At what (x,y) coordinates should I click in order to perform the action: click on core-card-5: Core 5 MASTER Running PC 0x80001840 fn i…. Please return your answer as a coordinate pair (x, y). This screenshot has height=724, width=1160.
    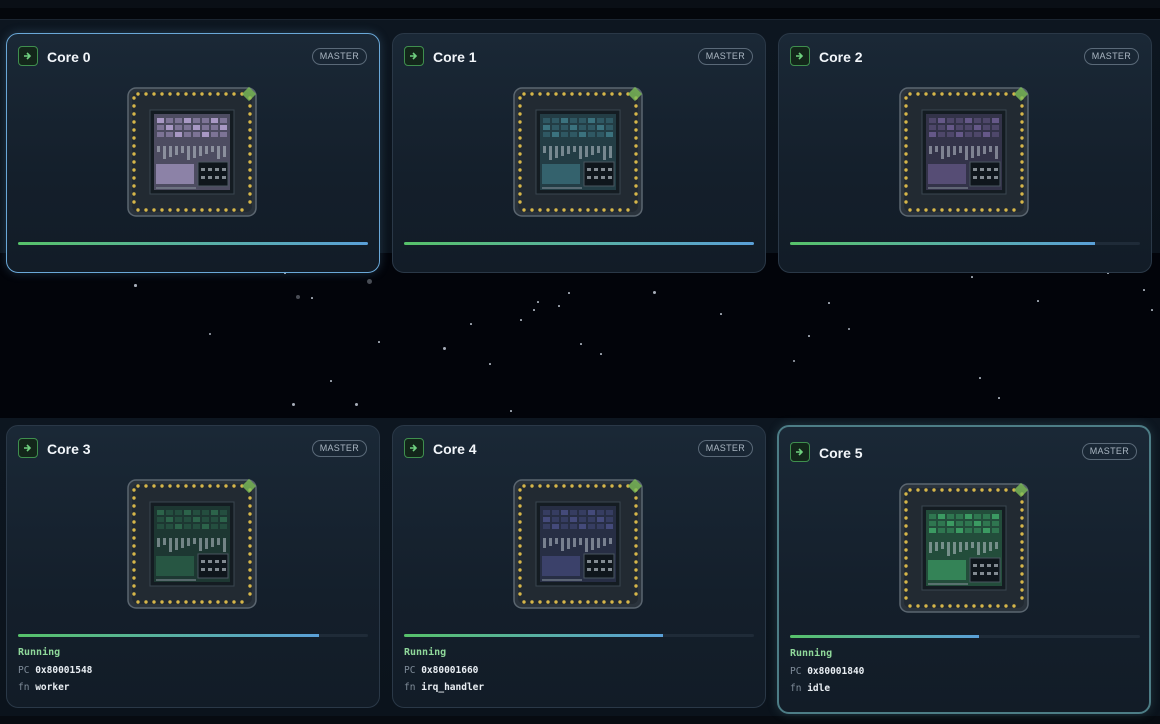
    Looking at the image, I should click on (964, 569).